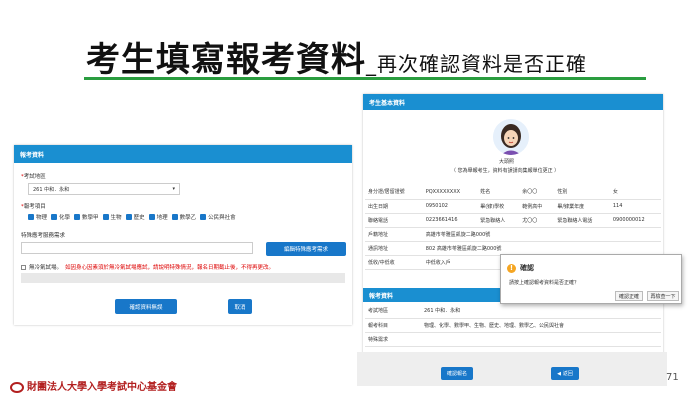 This screenshot has width=700, height=394. What do you see at coordinates (537, 192) in the screenshot?
I see `table-cell: 余〇〇` at bounding box center [537, 192].